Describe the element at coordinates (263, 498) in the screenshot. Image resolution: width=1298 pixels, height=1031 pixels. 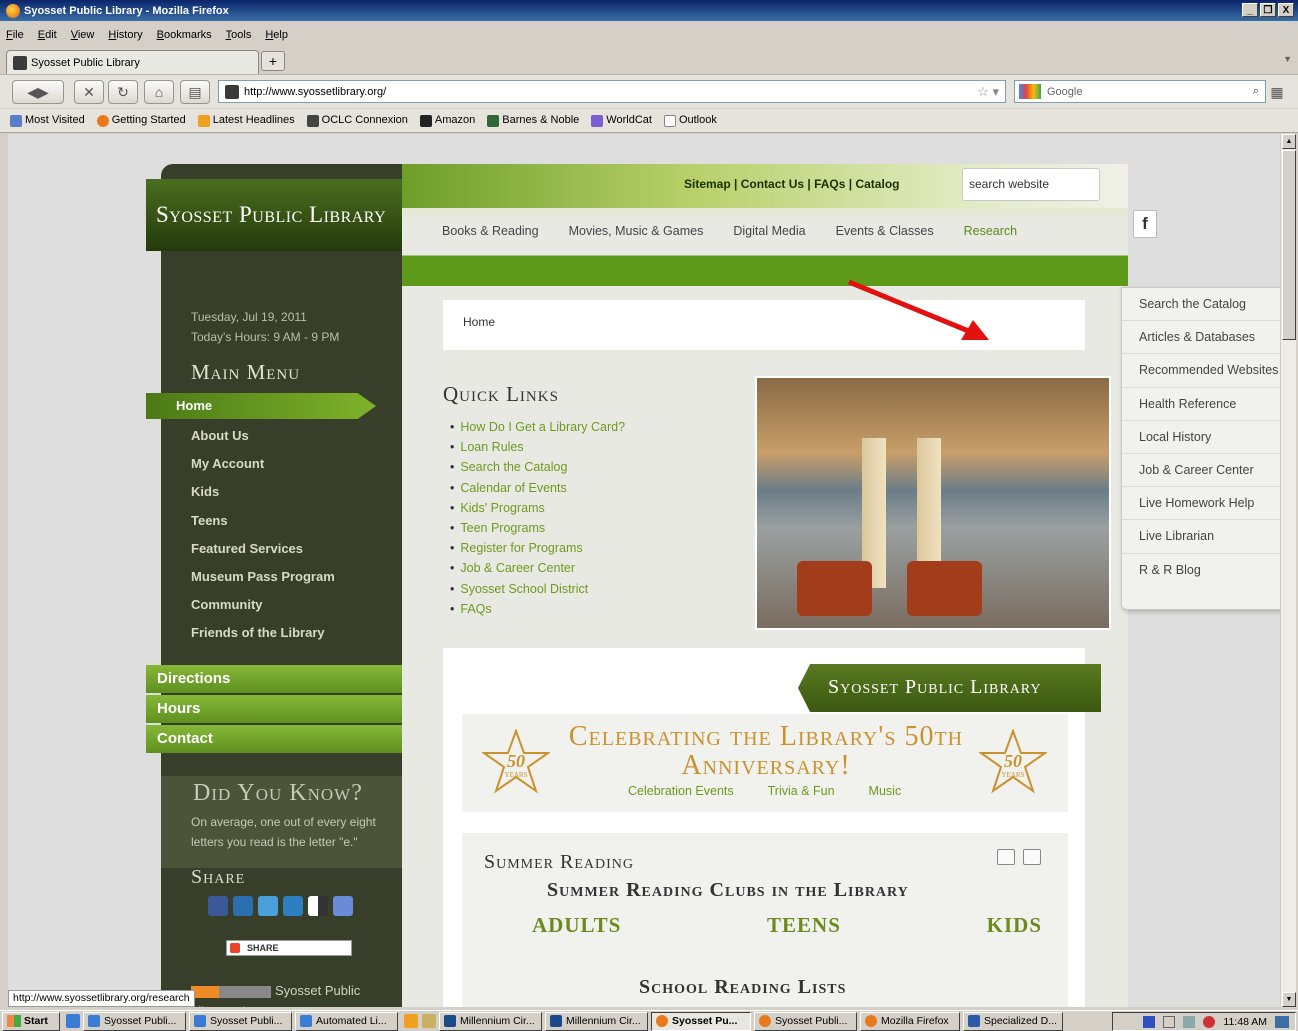
I see `menu-item-kids: Kids` at that location.